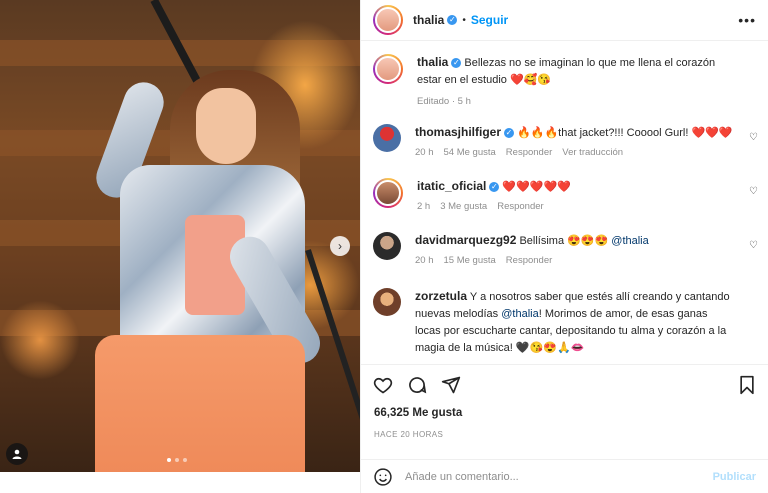 The width and height of the screenshot is (768, 493). What do you see at coordinates (388, 20) in the screenshot?
I see `author-avatar` at bounding box center [388, 20].